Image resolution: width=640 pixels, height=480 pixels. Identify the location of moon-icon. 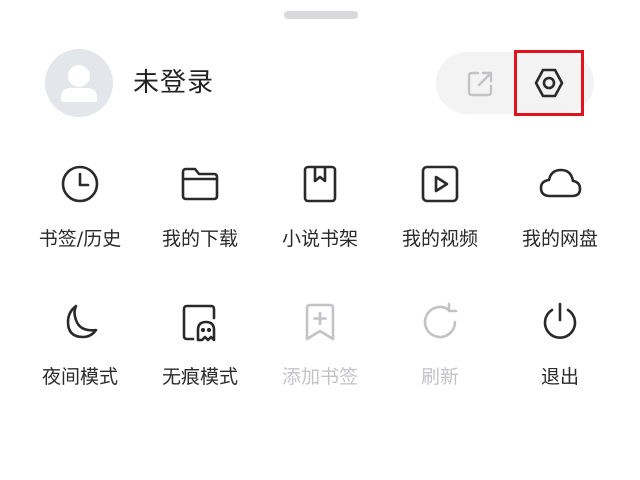
(82, 321).